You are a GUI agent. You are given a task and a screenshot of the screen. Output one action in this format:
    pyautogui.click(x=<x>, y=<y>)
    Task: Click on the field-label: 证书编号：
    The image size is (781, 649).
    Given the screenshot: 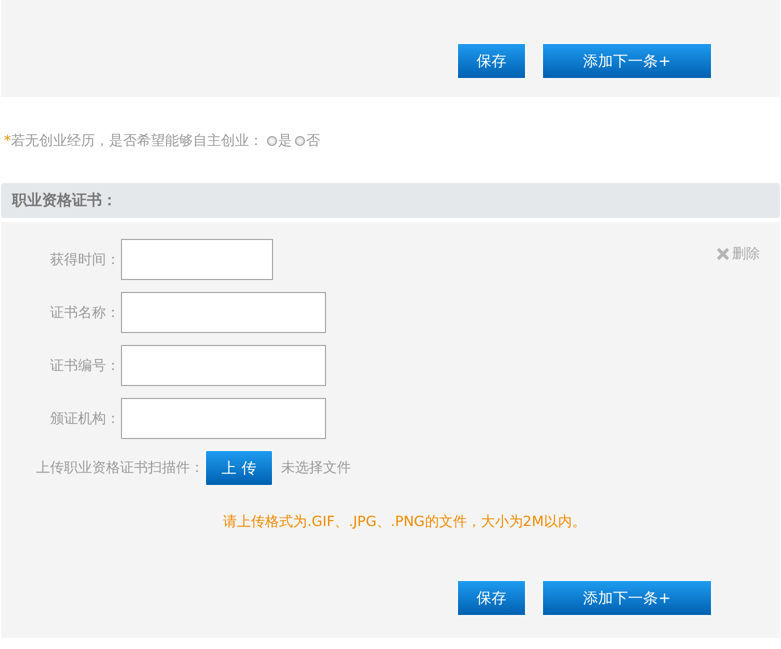 What is the action you would take?
    pyautogui.click(x=84, y=365)
    